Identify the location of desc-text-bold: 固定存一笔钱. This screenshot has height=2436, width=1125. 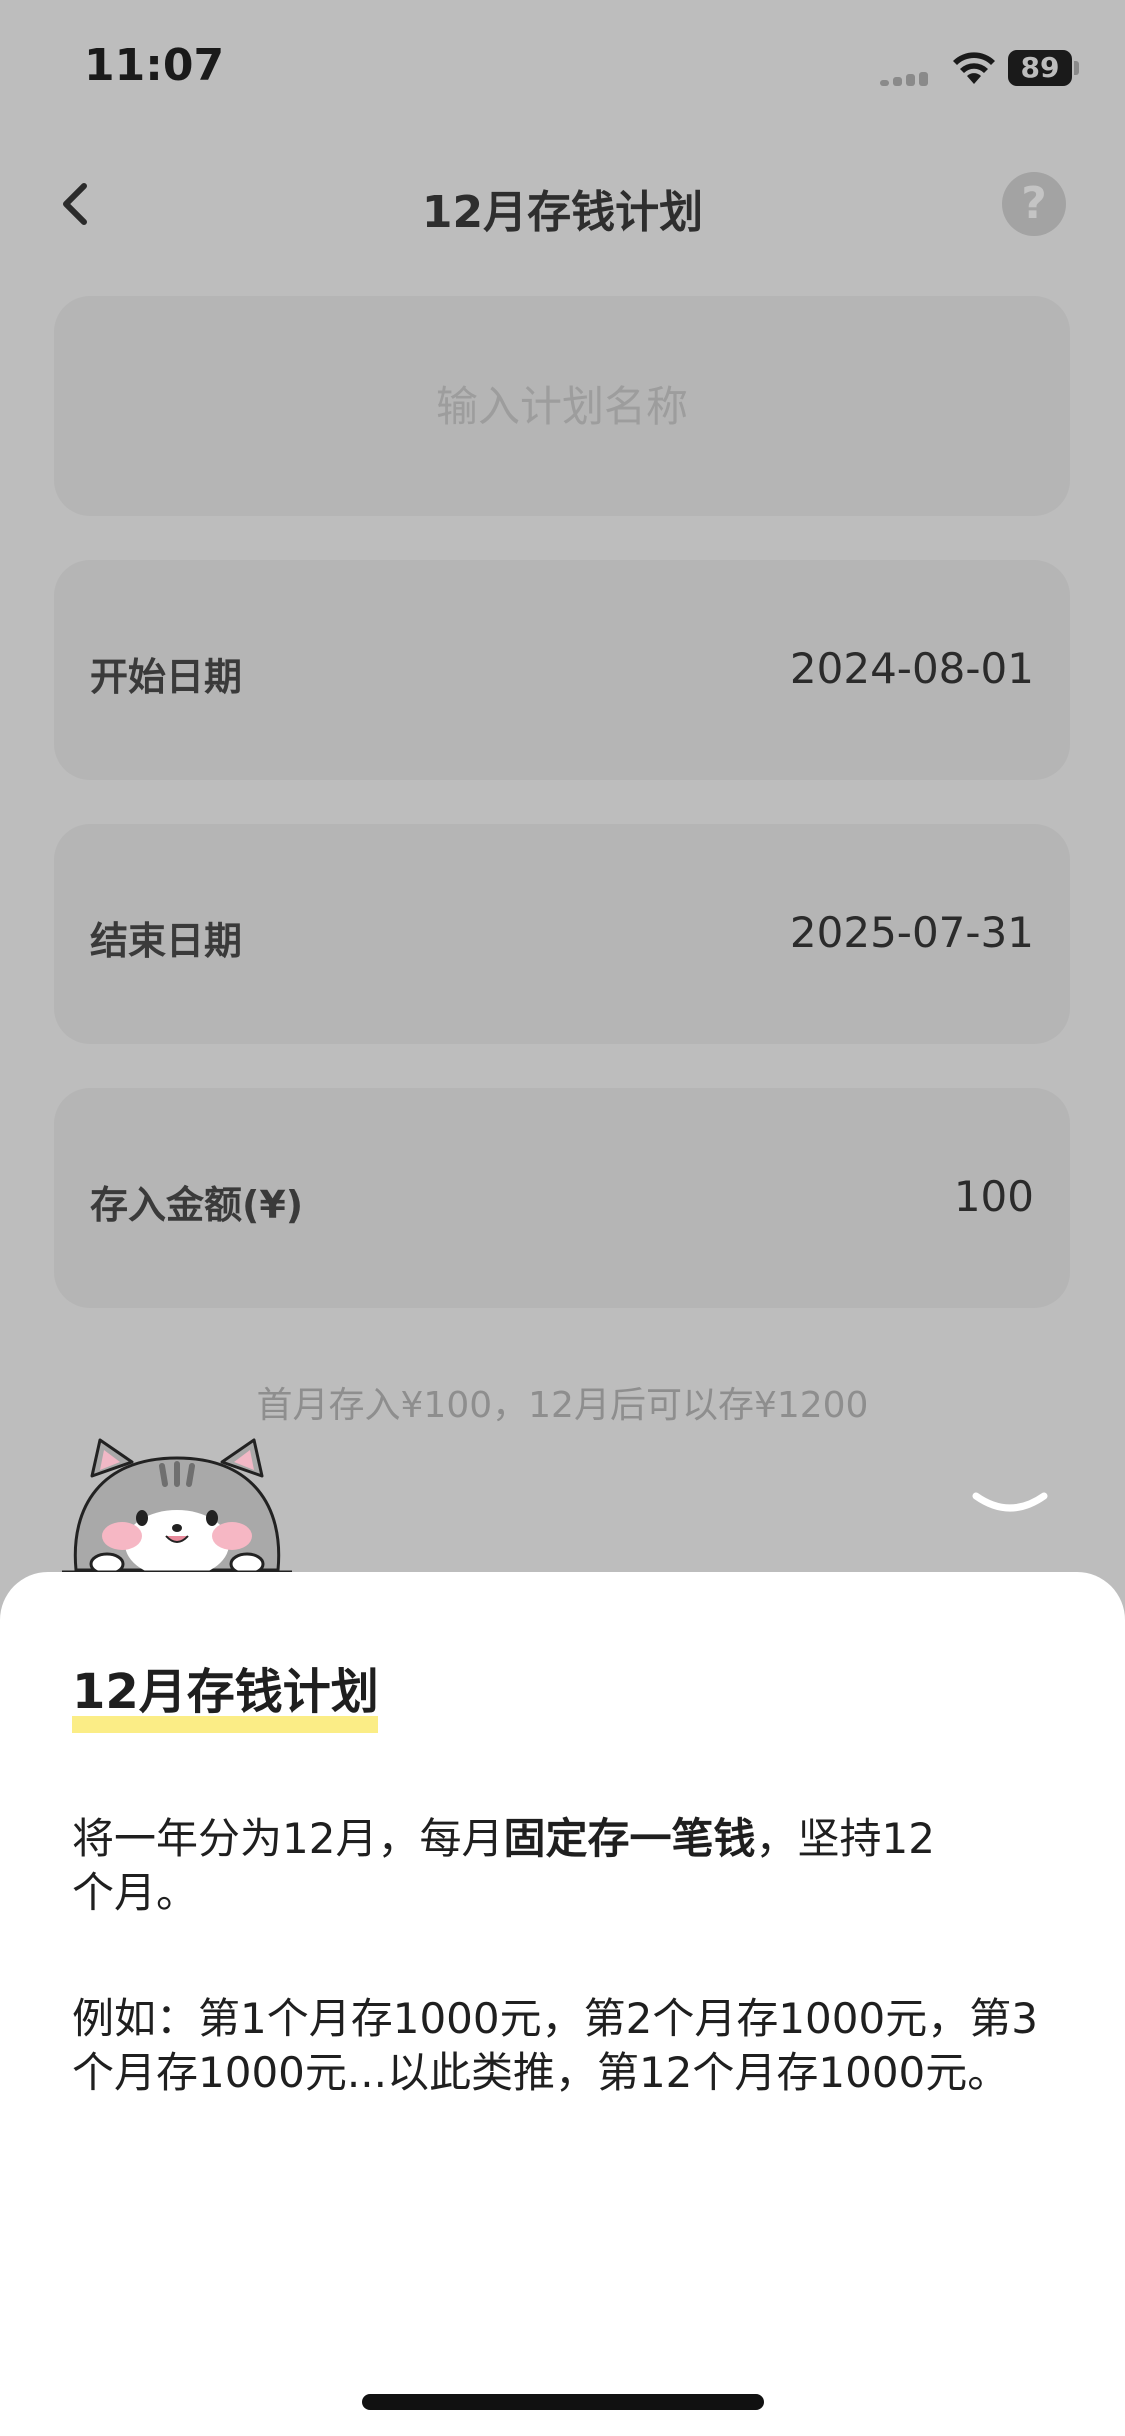
(629, 1838).